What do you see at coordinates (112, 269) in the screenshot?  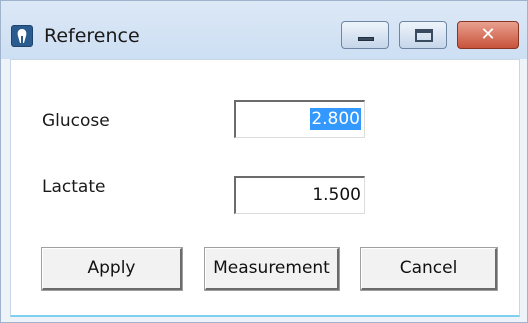 I see `apply-button: Apply` at bounding box center [112, 269].